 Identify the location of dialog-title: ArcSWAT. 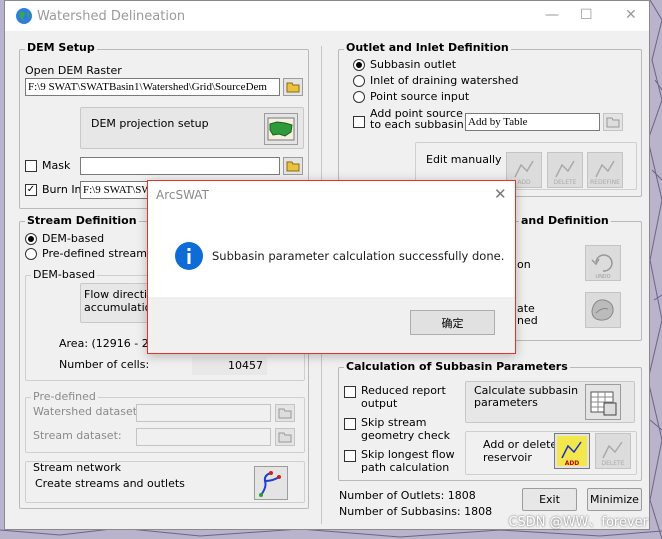
(182, 195).